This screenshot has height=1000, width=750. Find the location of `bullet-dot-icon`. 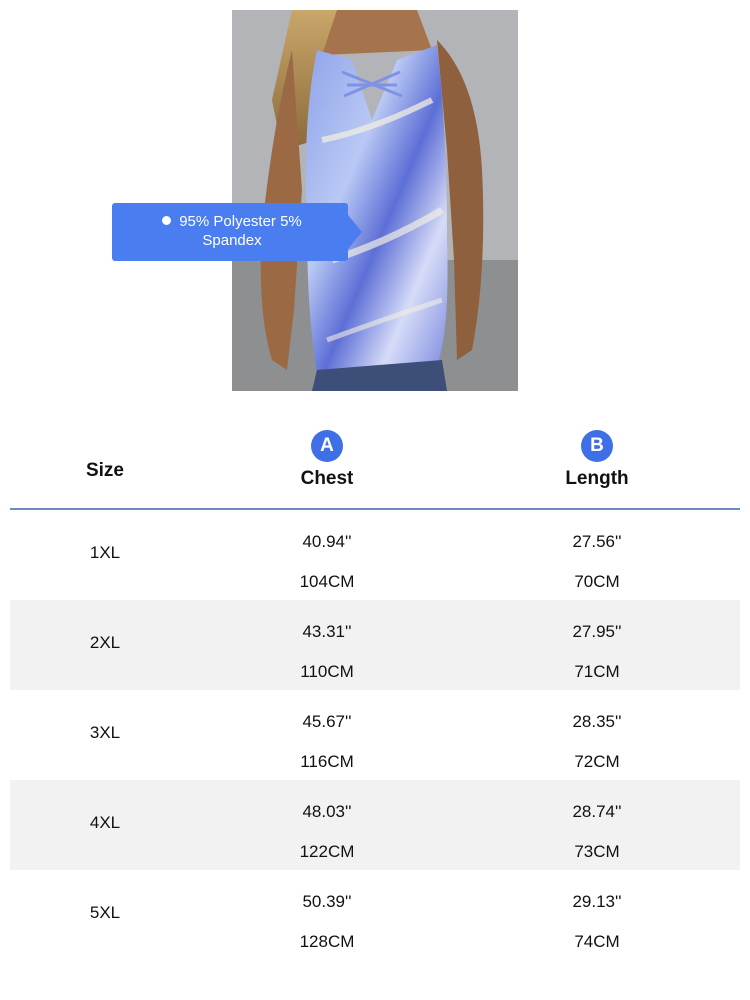

bullet-dot-icon is located at coordinates (167, 220).